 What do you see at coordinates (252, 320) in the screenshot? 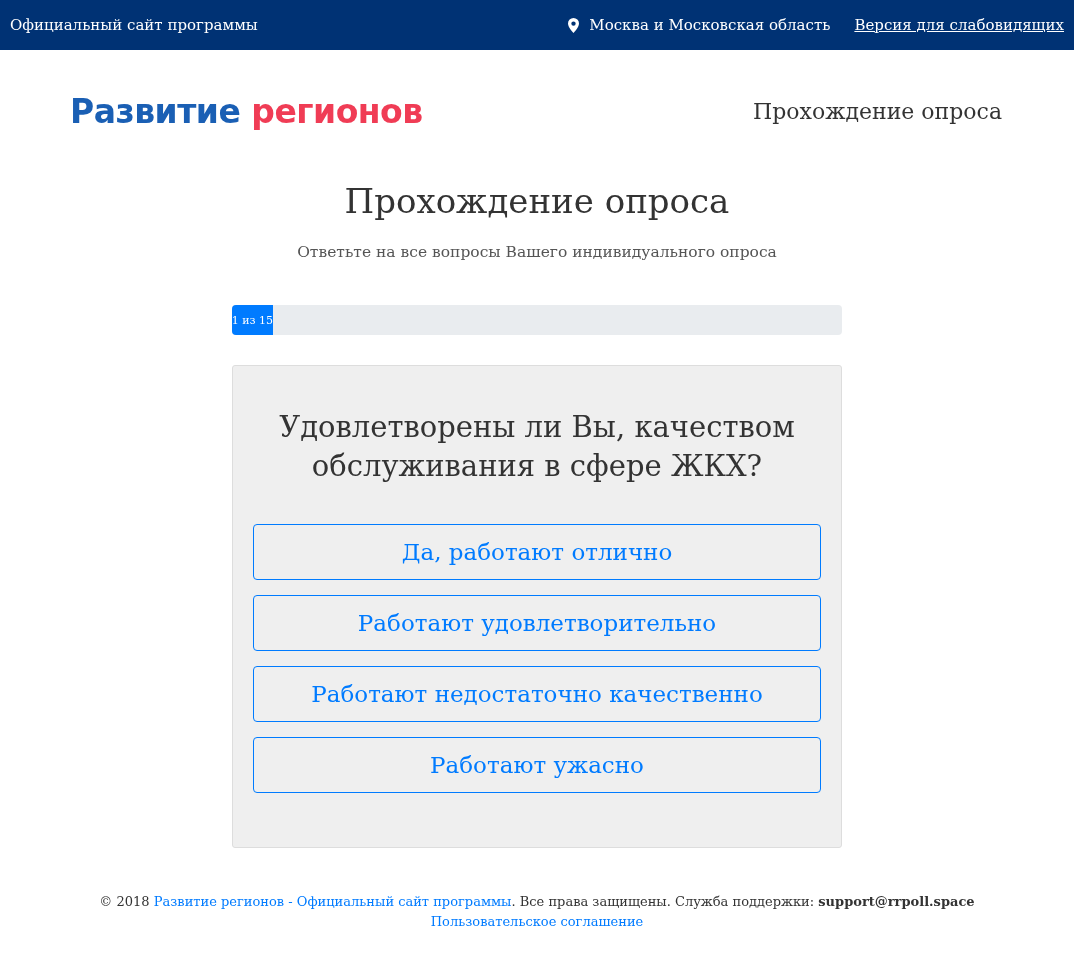
I see `progress-fill: 1 из 15` at bounding box center [252, 320].